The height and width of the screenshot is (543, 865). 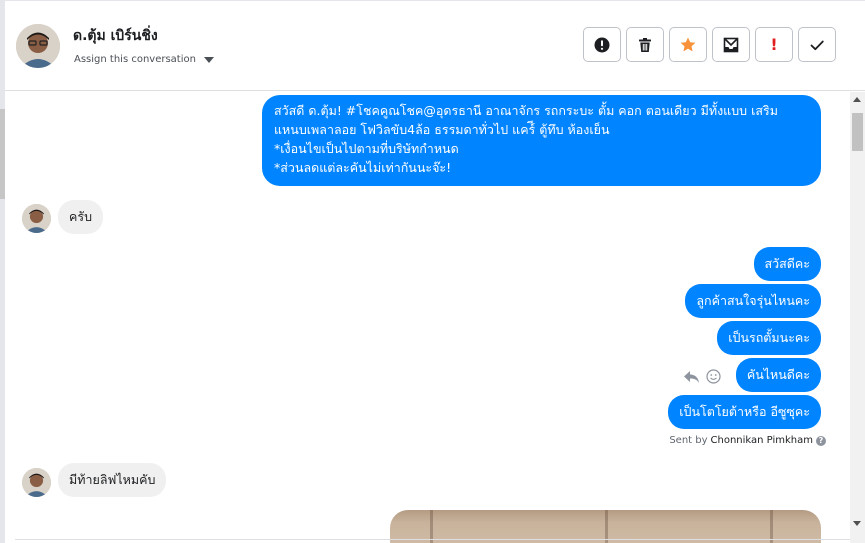 I want to click on exclamation-icon: !, so click(x=774, y=44).